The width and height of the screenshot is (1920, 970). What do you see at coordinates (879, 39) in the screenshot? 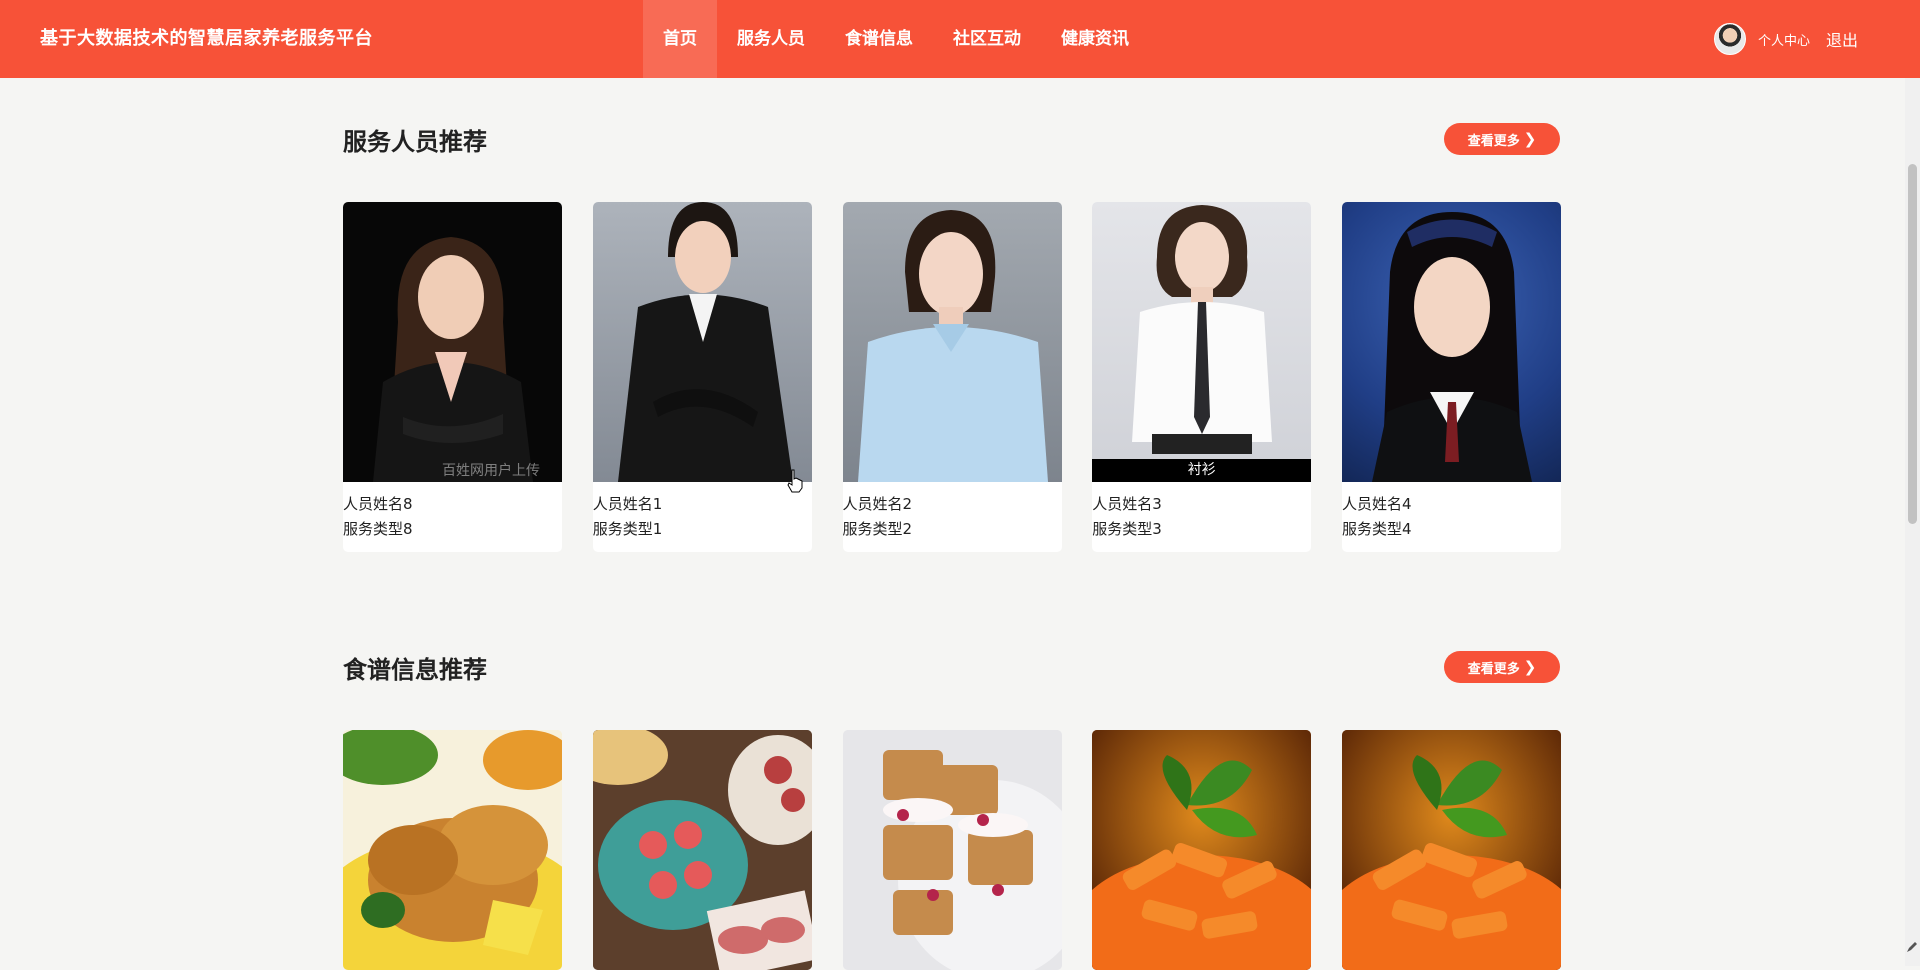
I see `nav-recipes: 食谱信息` at bounding box center [879, 39].